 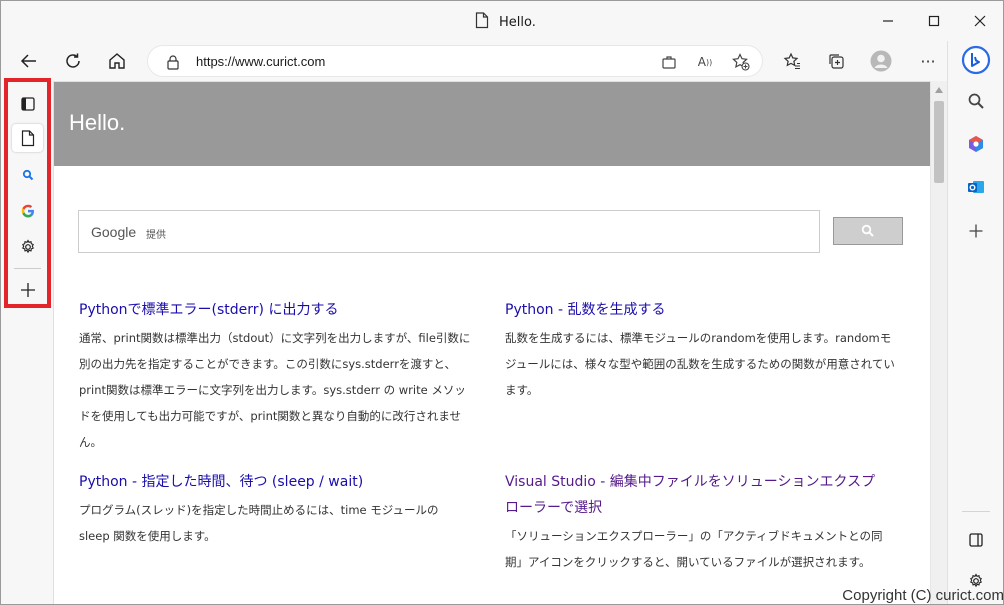 I want to click on app-available-icon, so click(x=669, y=62).